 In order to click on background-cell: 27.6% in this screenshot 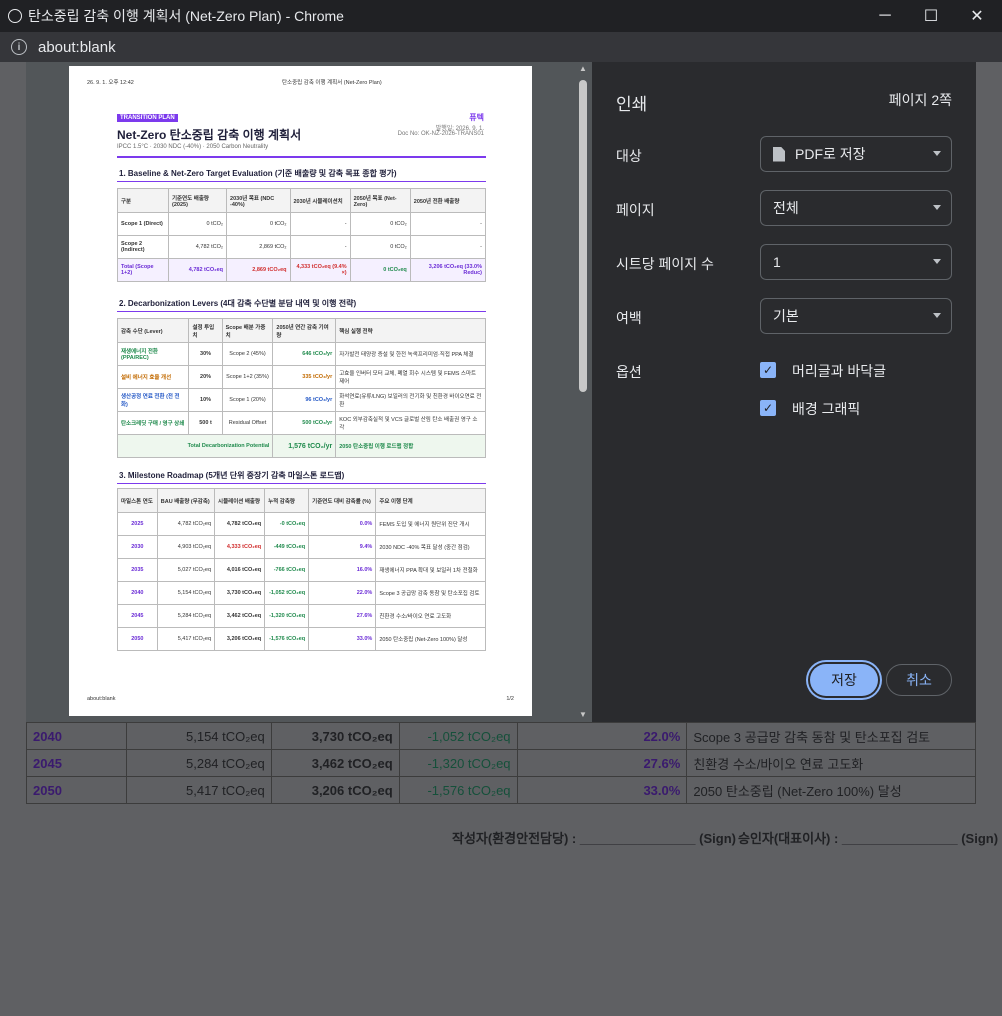, I will do `click(602, 763)`.